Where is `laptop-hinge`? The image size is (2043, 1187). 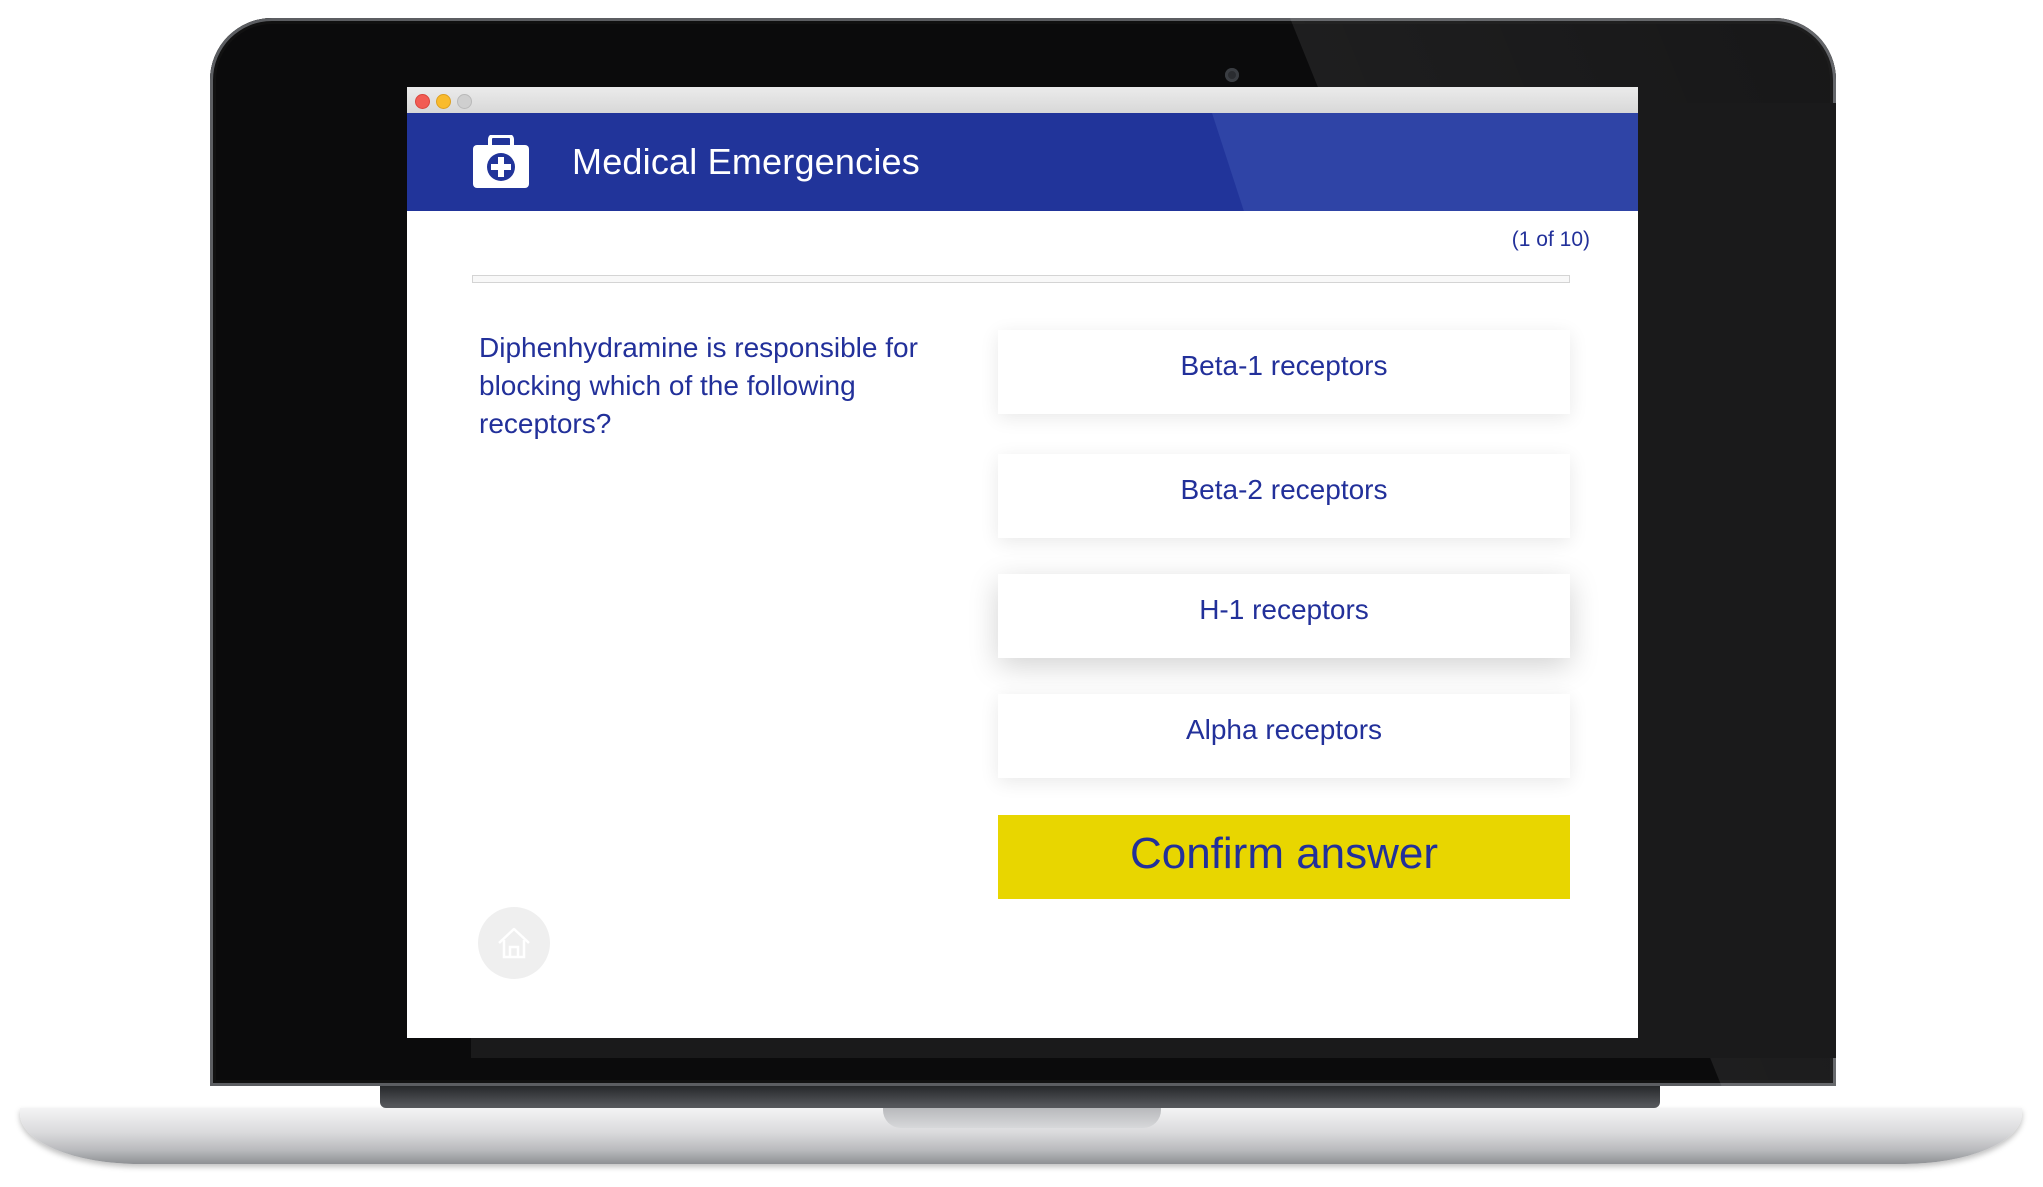 laptop-hinge is located at coordinates (1020, 1097).